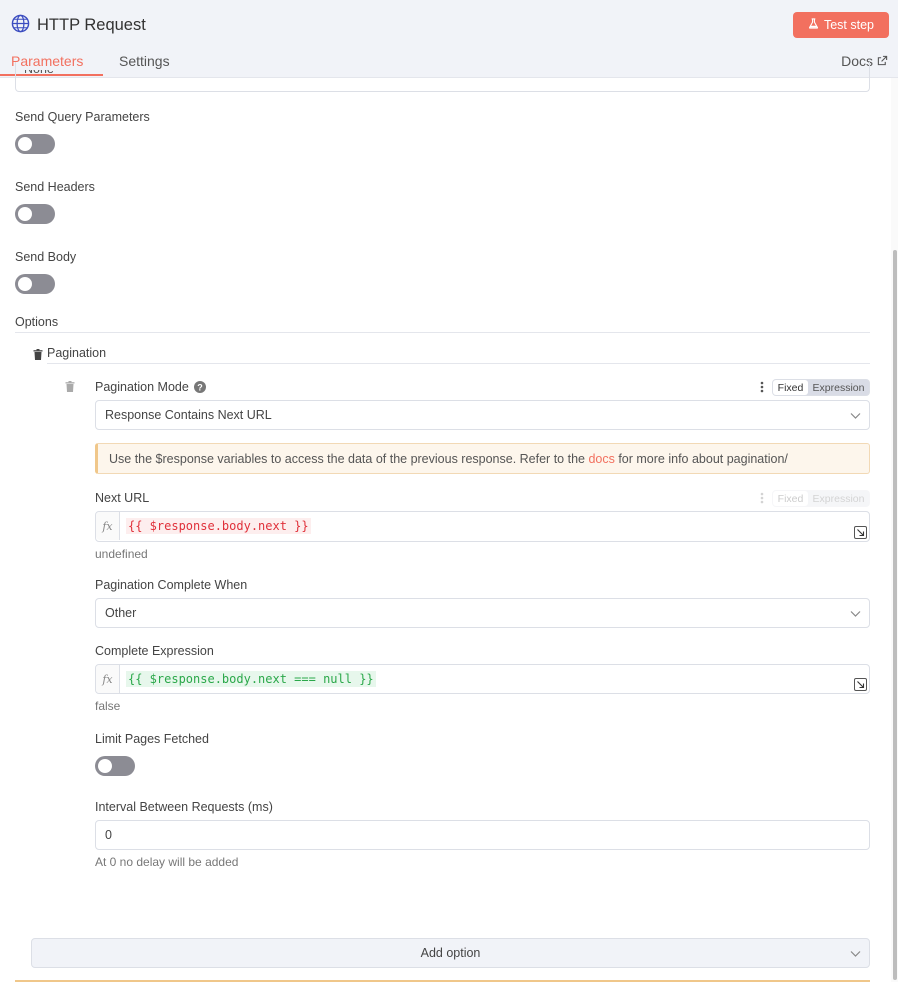  Describe the element at coordinates (91, 24) in the screenshot. I see `node-title: HTTP Request` at that location.